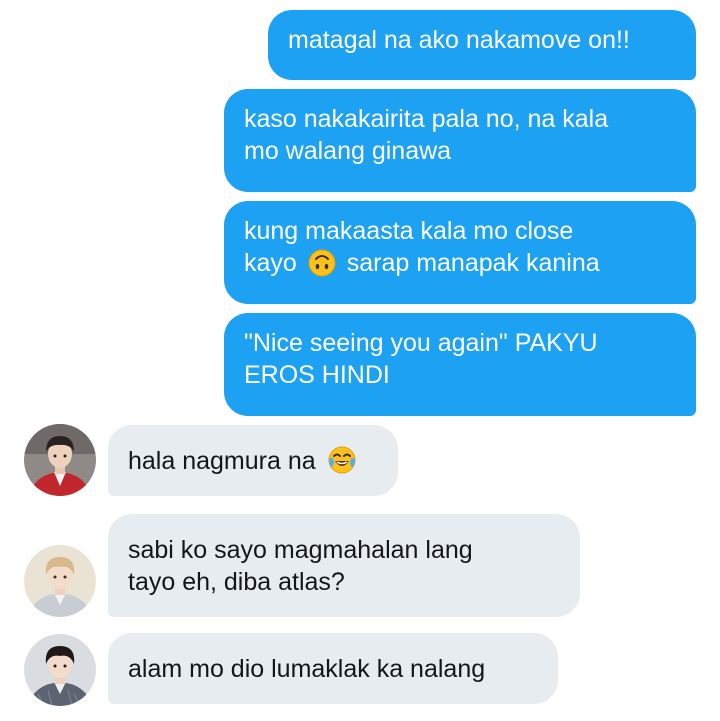 This screenshot has width=720, height=721. I want to click on message-text-segment: hala nagmura na, so click(222, 461).